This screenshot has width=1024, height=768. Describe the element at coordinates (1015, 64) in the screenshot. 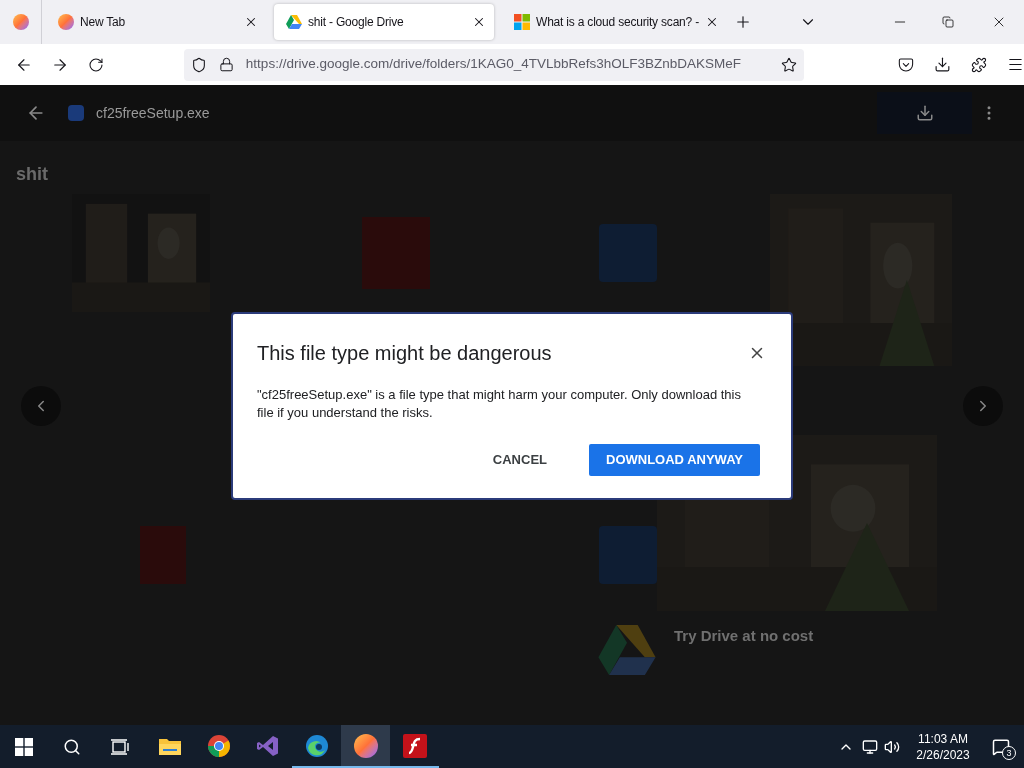

I see `menu-icon` at that location.